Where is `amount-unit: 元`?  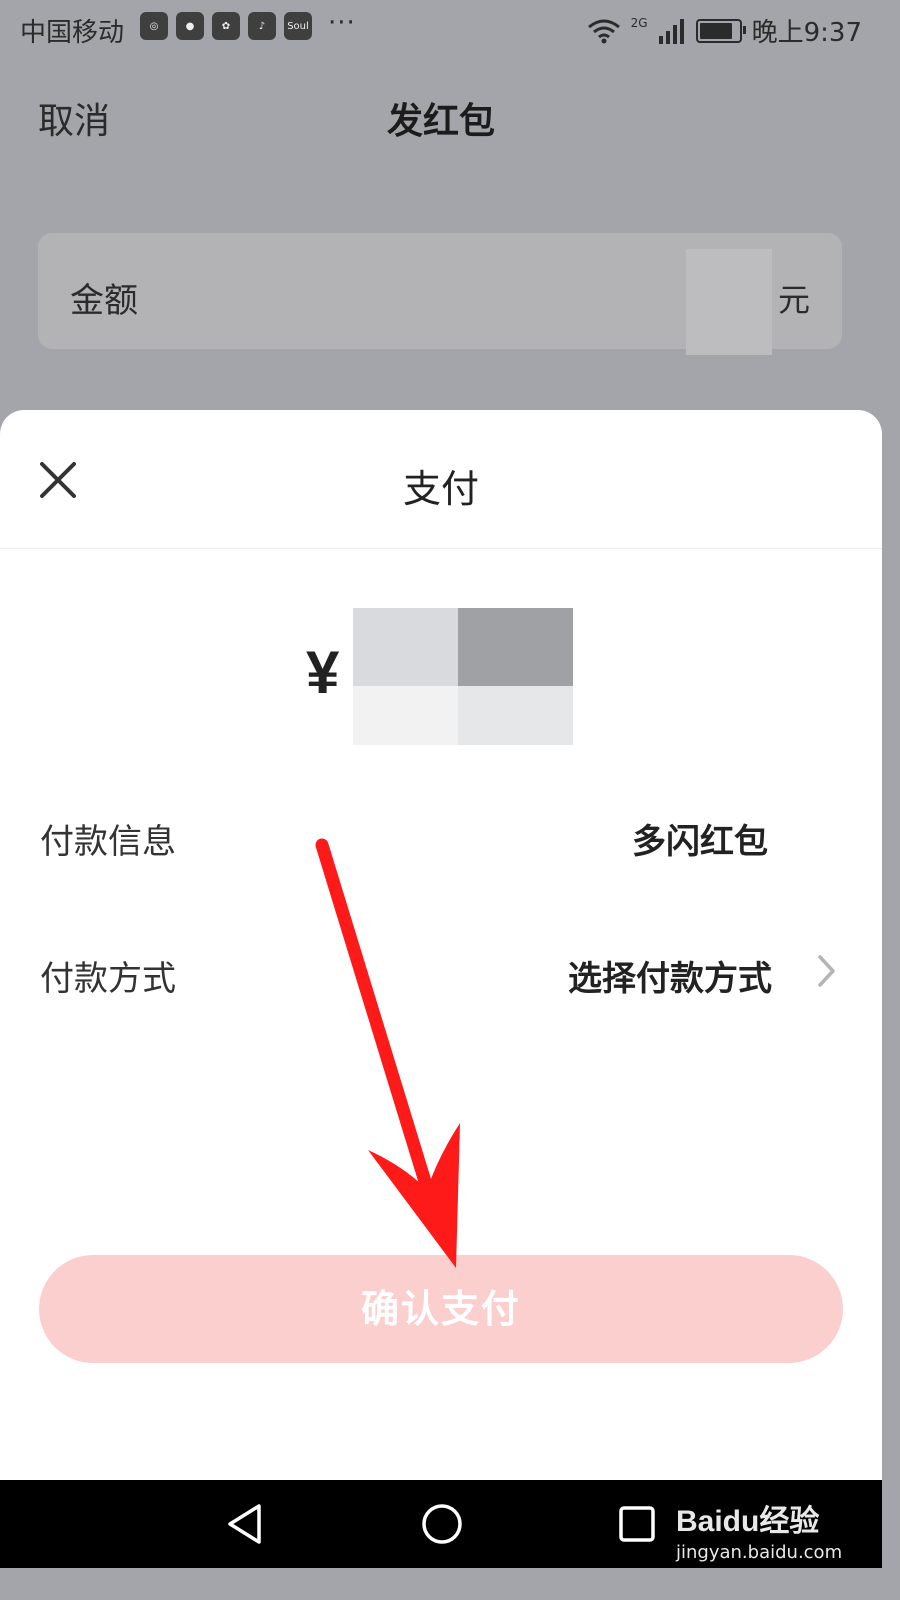 amount-unit: 元 is located at coordinates (794, 300).